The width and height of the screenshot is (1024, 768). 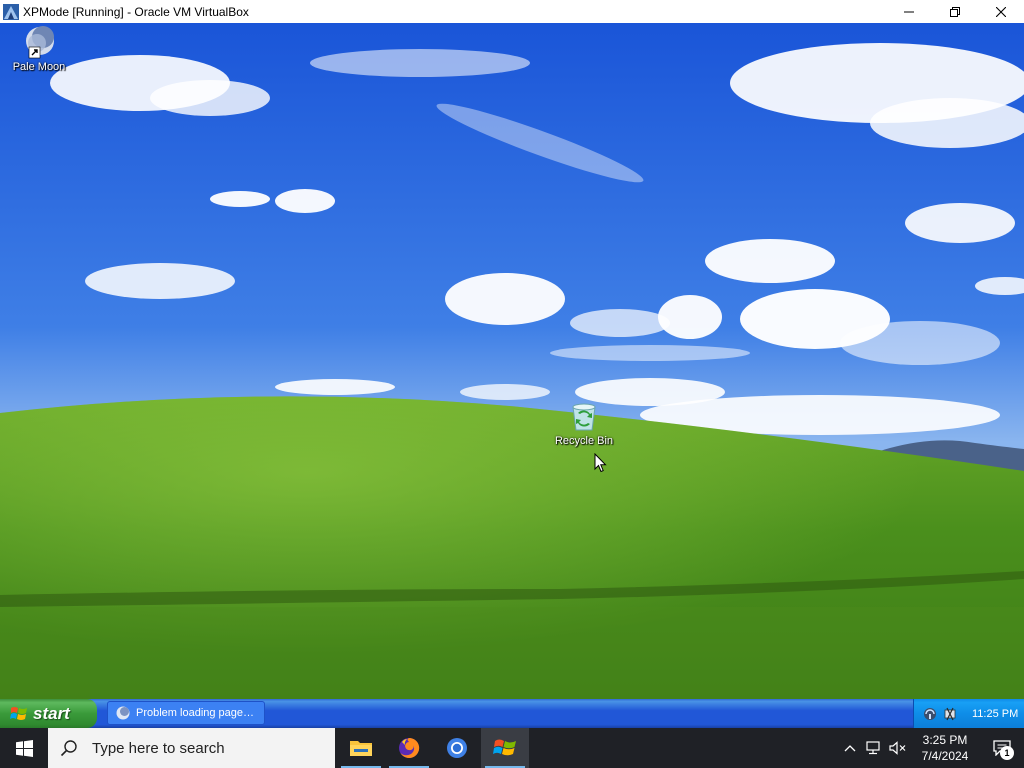 I want to click on xp-start-button: start, so click(x=48, y=713).